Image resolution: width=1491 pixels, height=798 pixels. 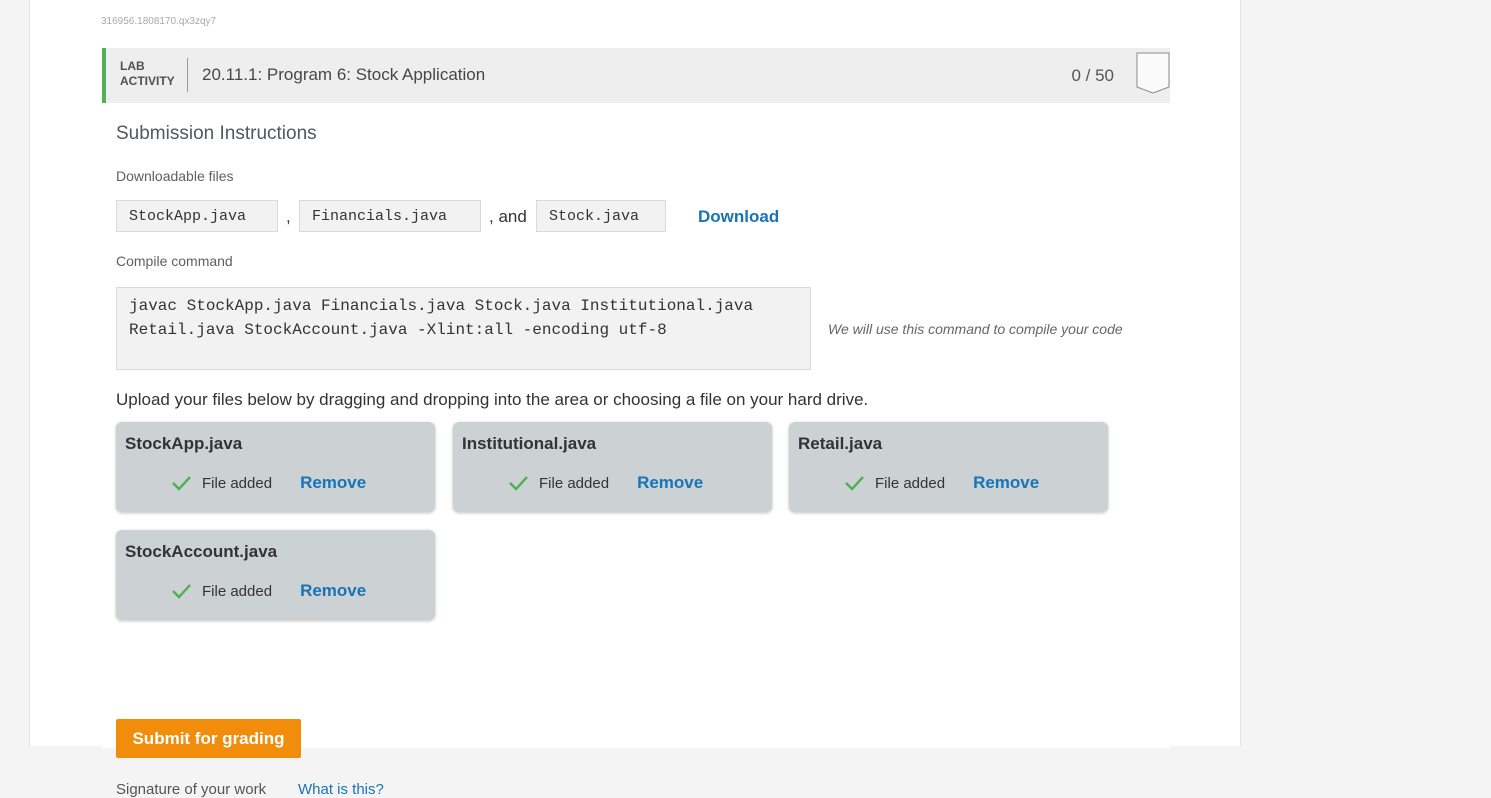 What do you see at coordinates (948, 467) in the screenshot?
I see `upload-card-retail: Retail.java File added Remove` at bounding box center [948, 467].